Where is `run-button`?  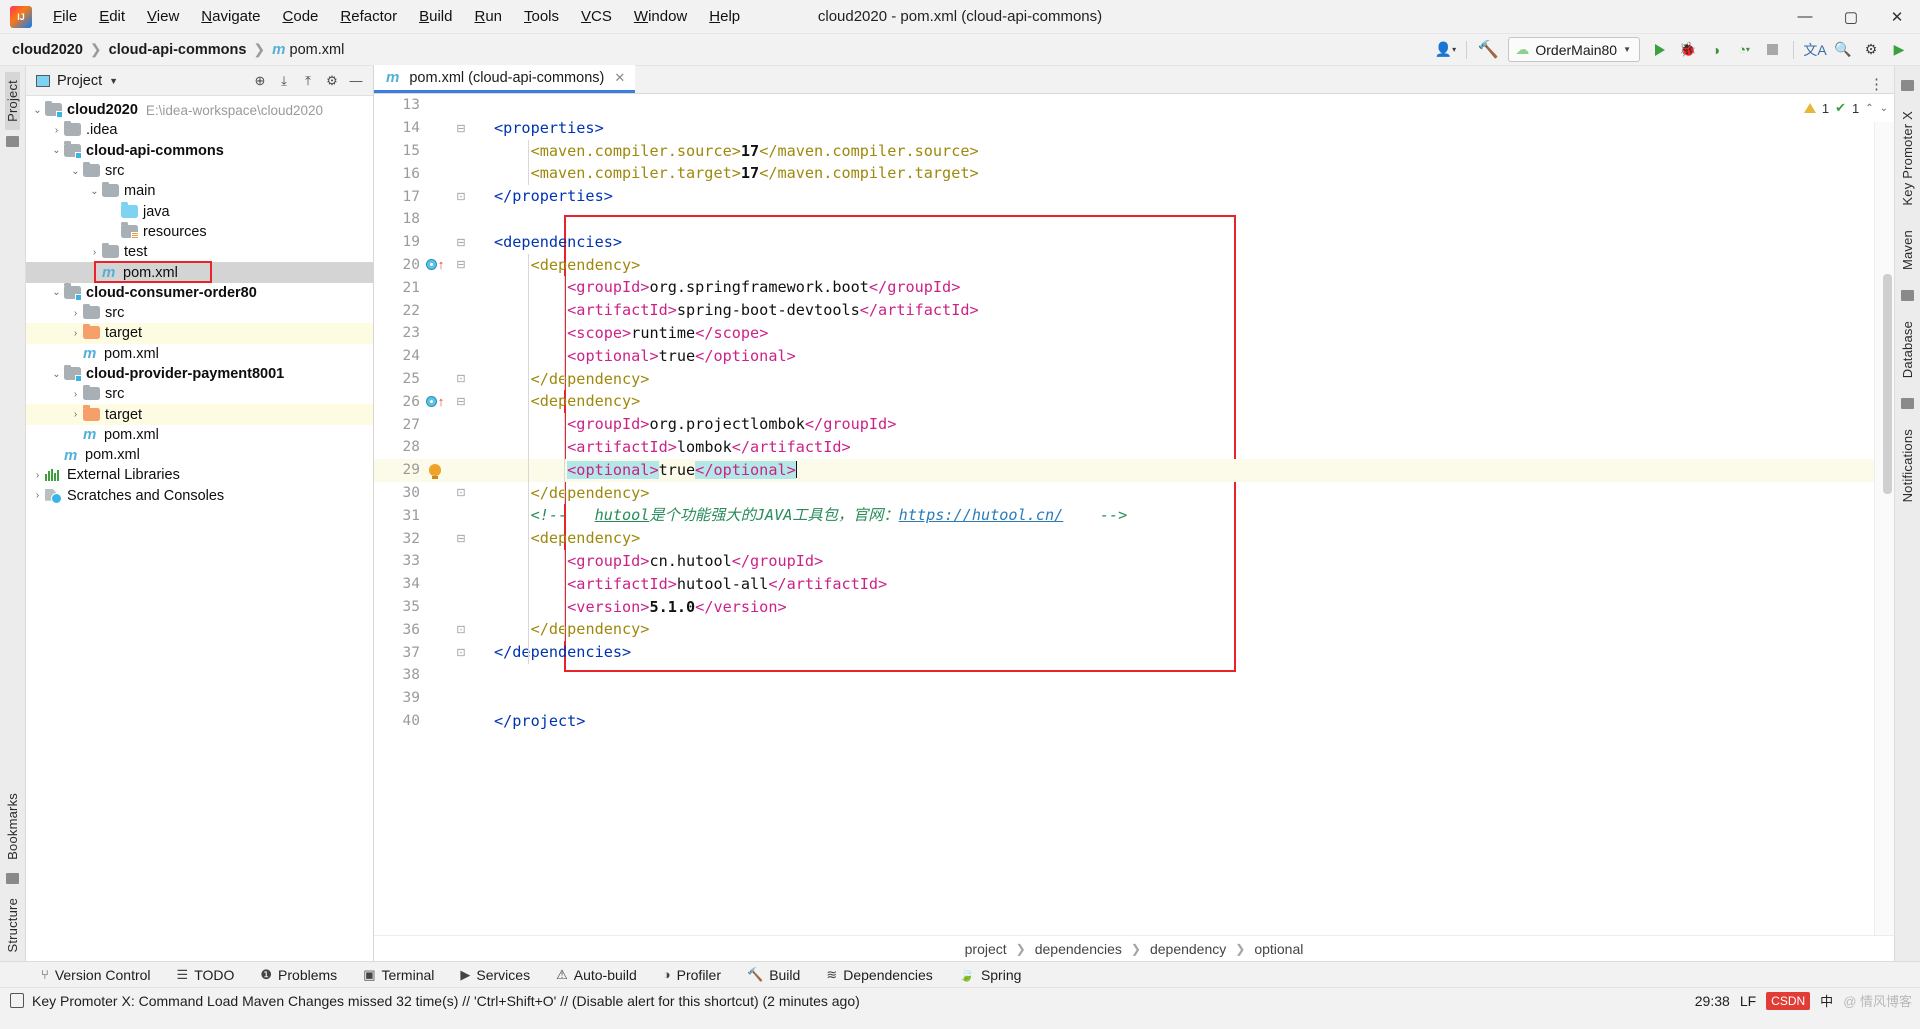 run-button is located at coordinates (1660, 50).